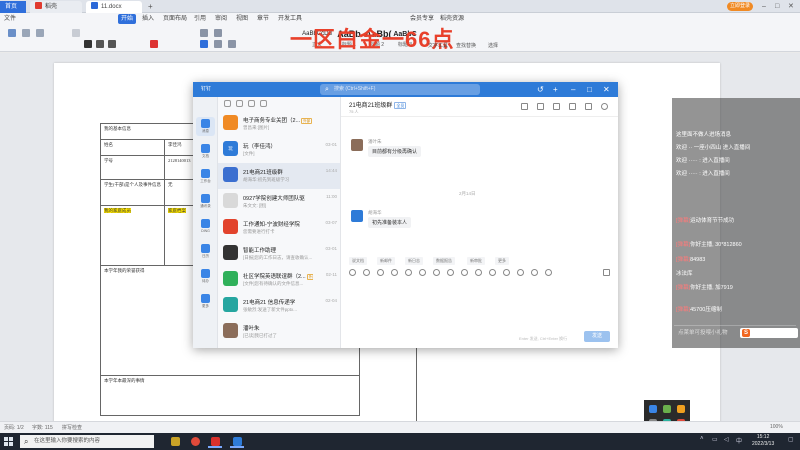 This screenshot has width=800, height=450. Describe the element at coordinates (218, 33) in the screenshot. I see `numbered-list-icon` at that location.